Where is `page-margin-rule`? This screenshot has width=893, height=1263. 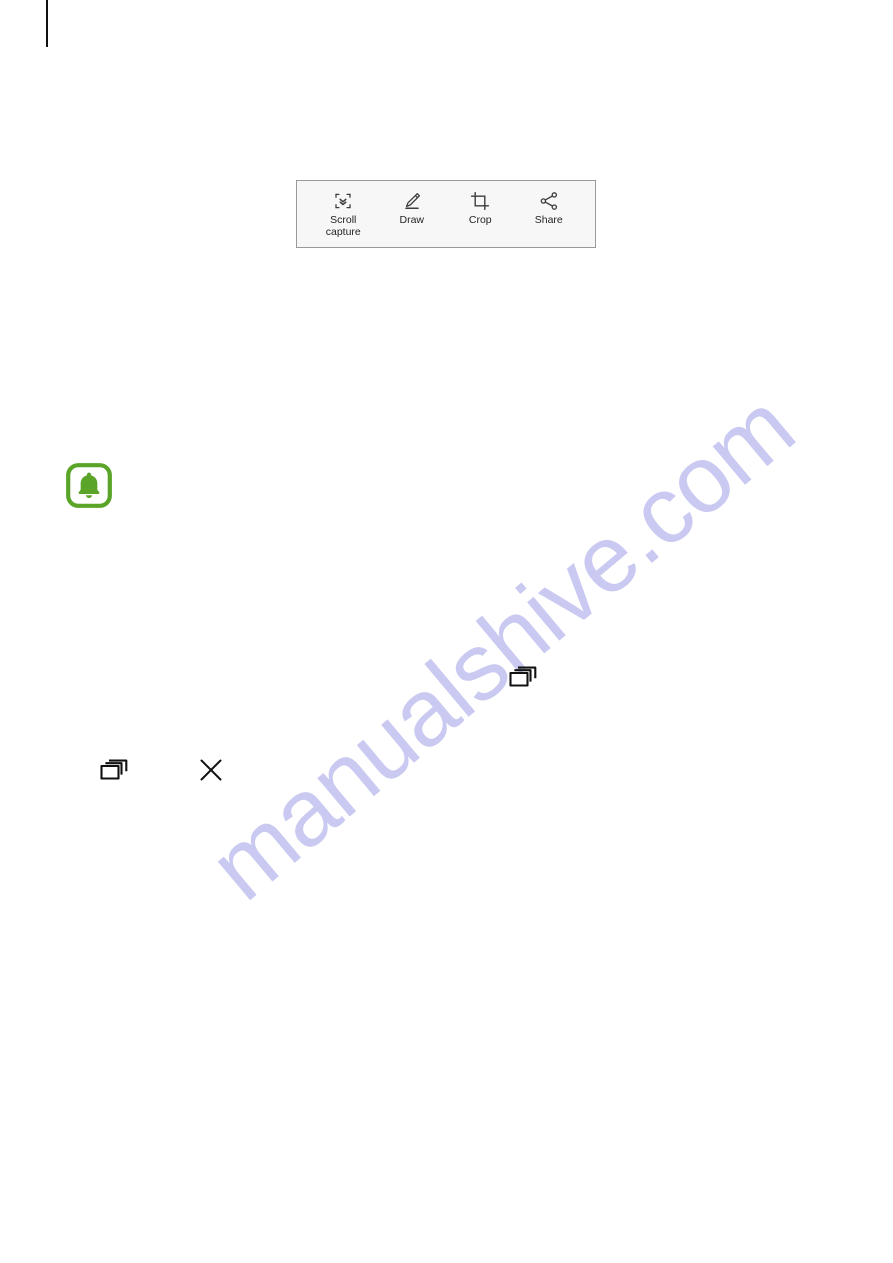 page-margin-rule is located at coordinates (47, 23).